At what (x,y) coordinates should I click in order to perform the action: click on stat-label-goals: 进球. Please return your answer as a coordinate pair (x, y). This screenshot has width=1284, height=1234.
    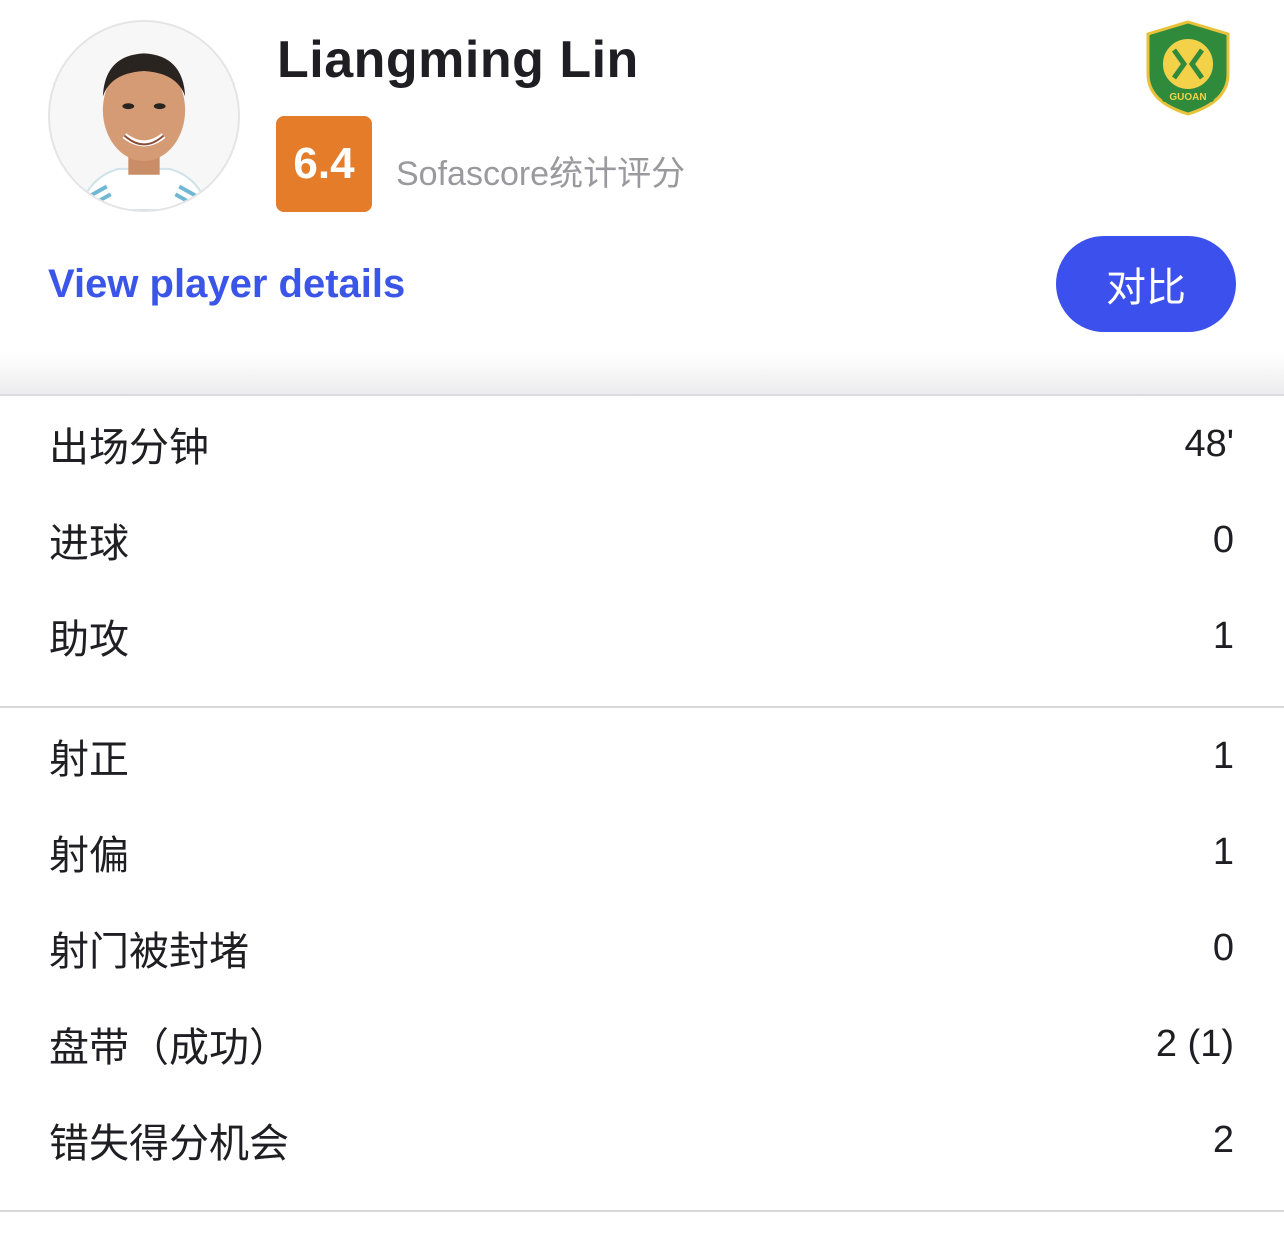
    Looking at the image, I should click on (89, 544).